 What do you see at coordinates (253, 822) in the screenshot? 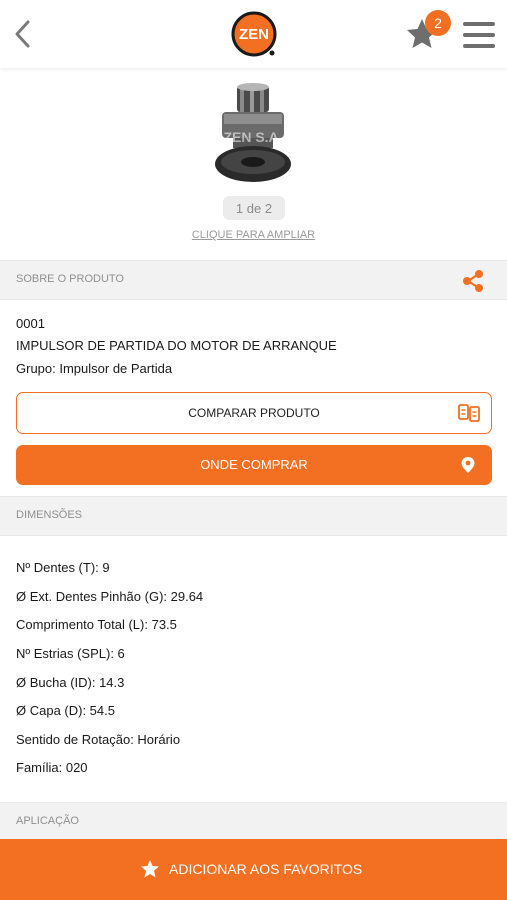
I see `application-section-header: APLICAÇÃO` at bounding box center [253, 822].